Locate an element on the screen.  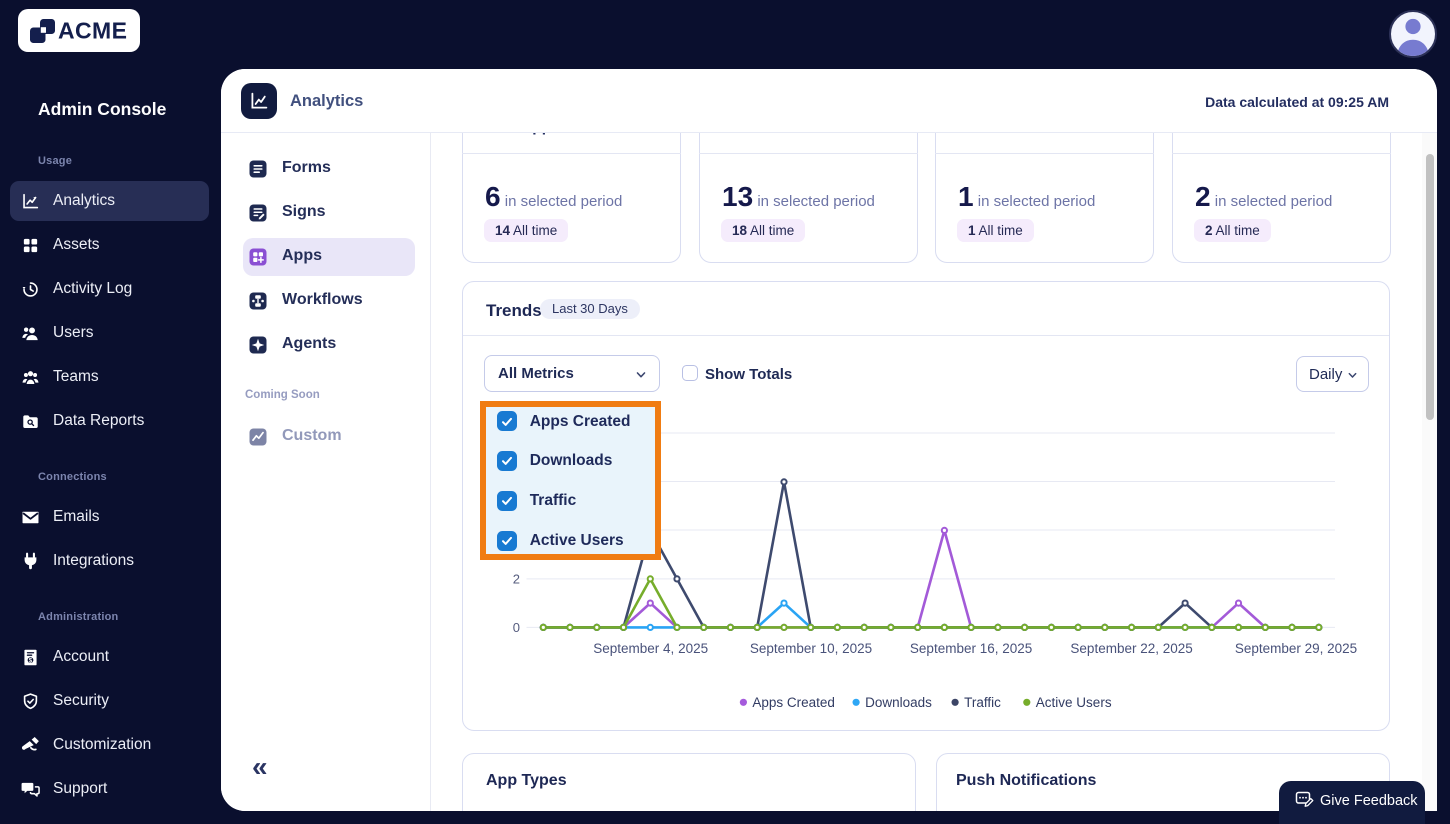
svg-text: September 10, 2025 is located at coordinates (811, 648).